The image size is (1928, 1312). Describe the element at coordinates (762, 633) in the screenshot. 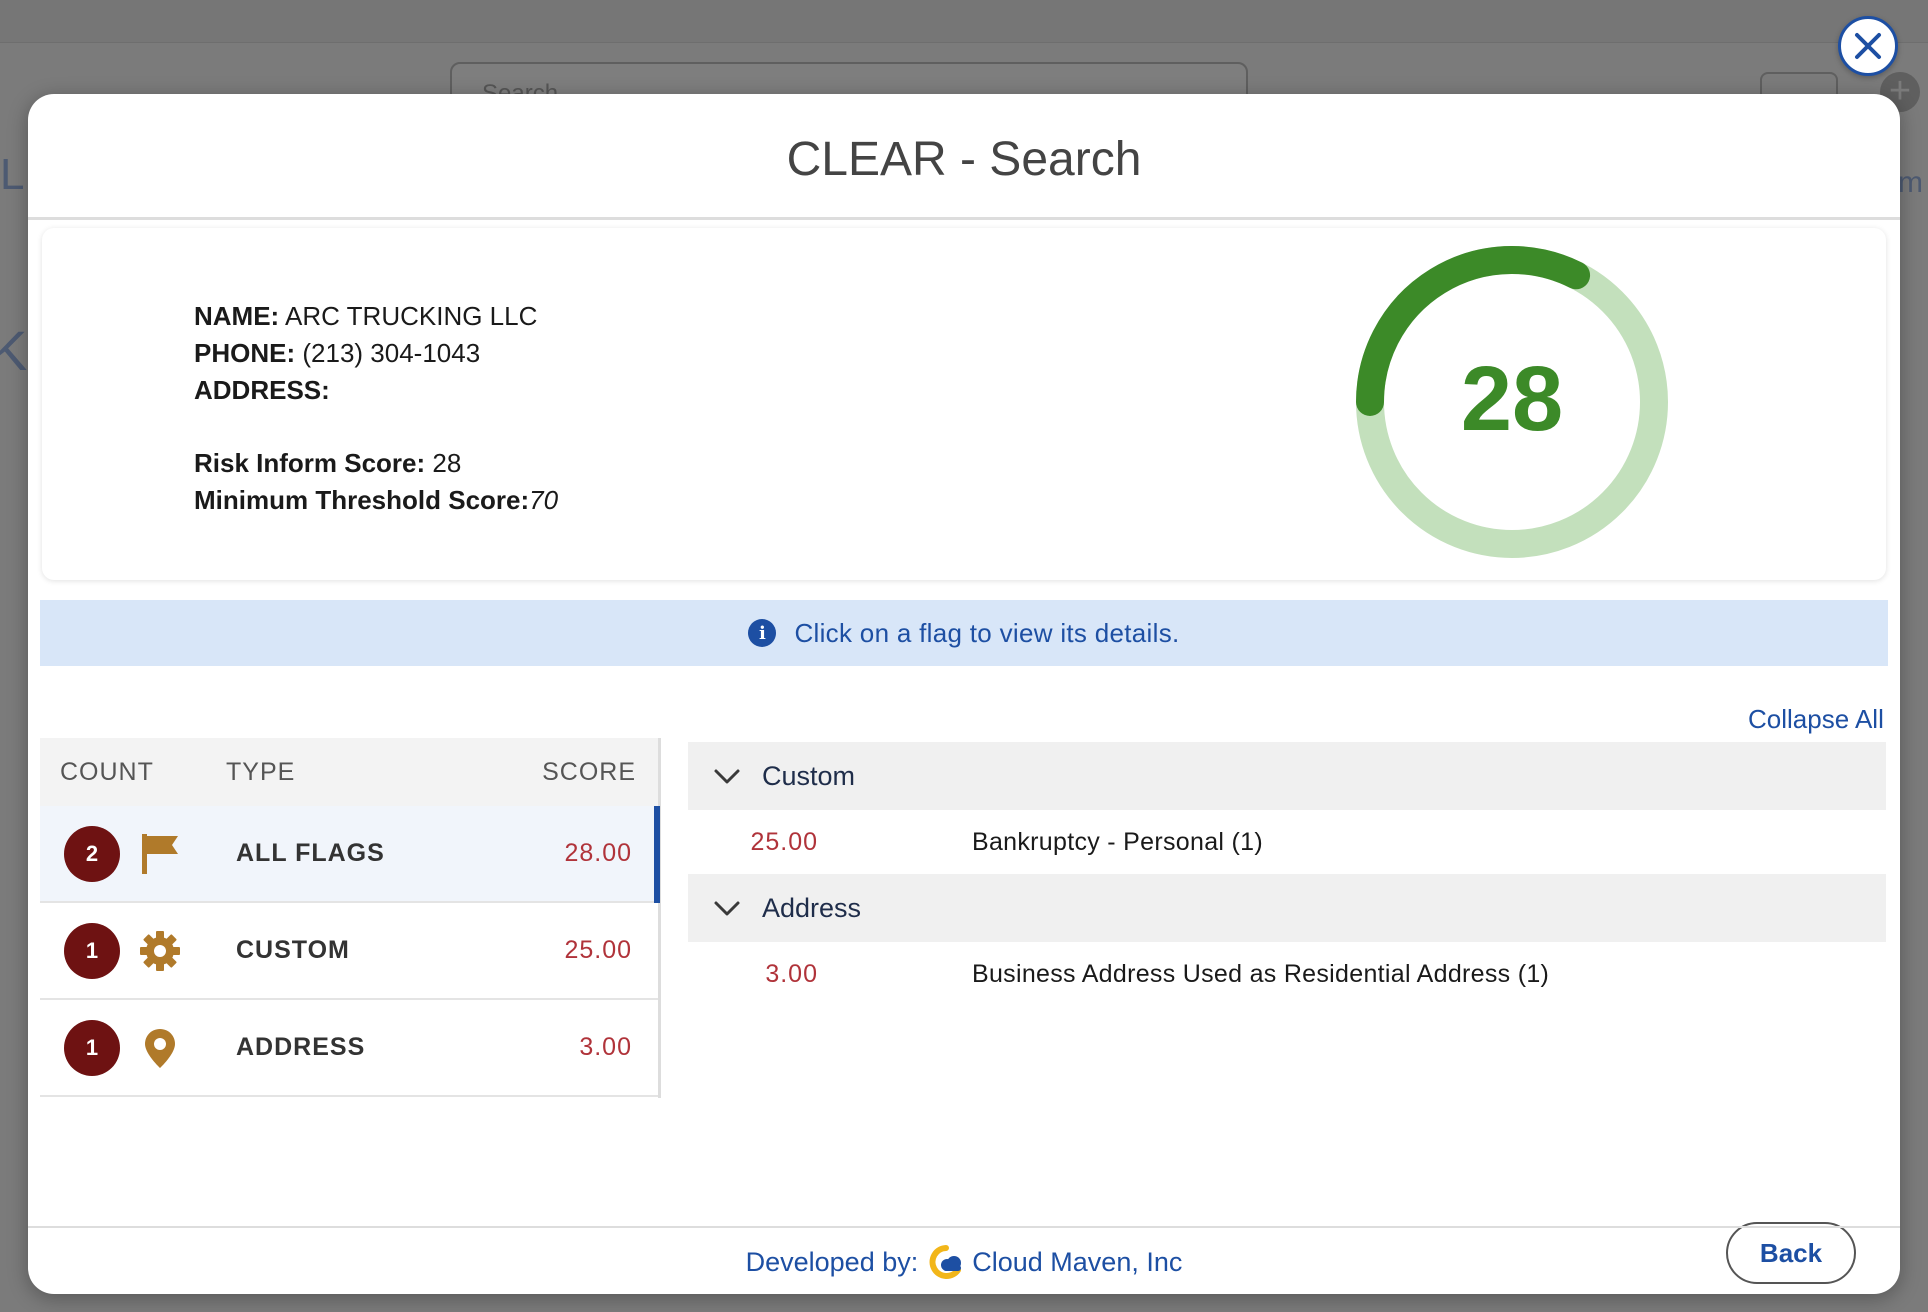

I see `info-icon: i` at that location.